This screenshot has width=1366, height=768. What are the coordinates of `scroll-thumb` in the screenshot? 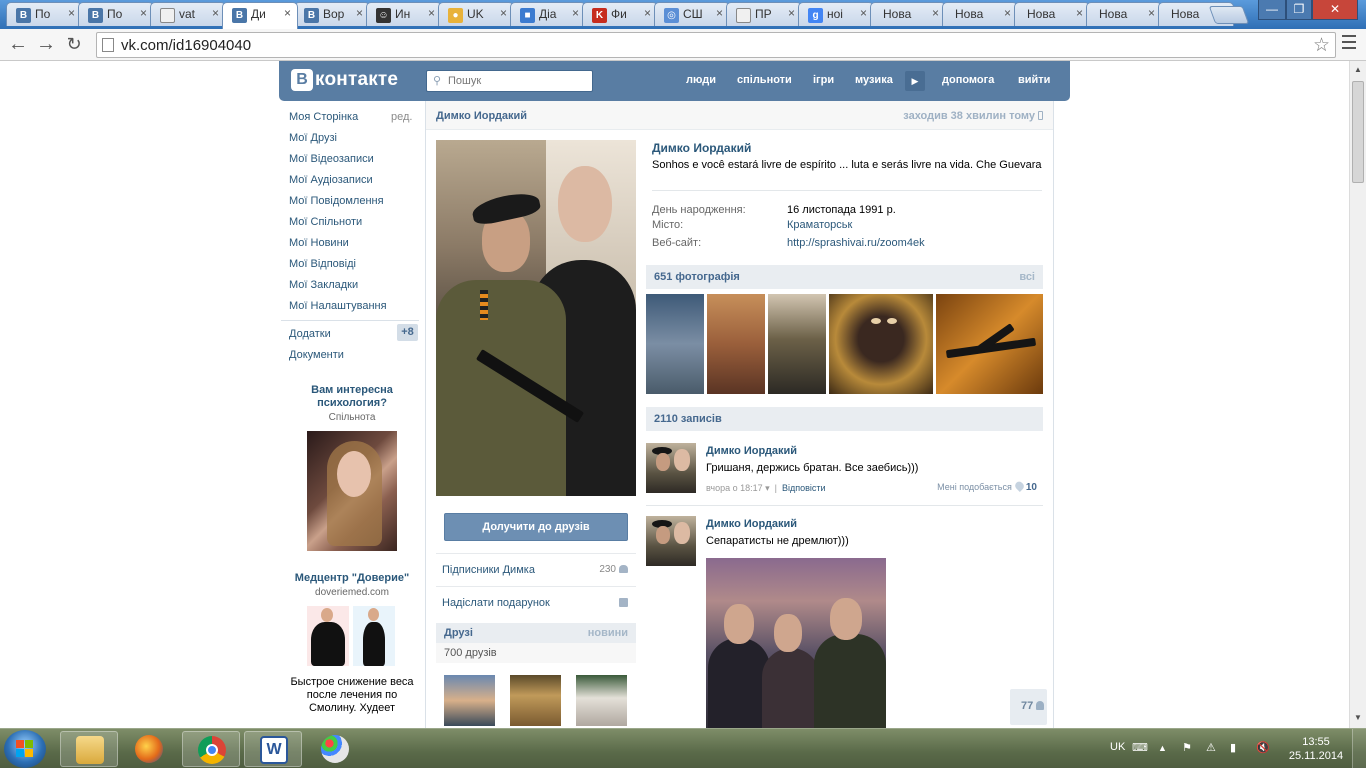 It's located at (1358, 132).